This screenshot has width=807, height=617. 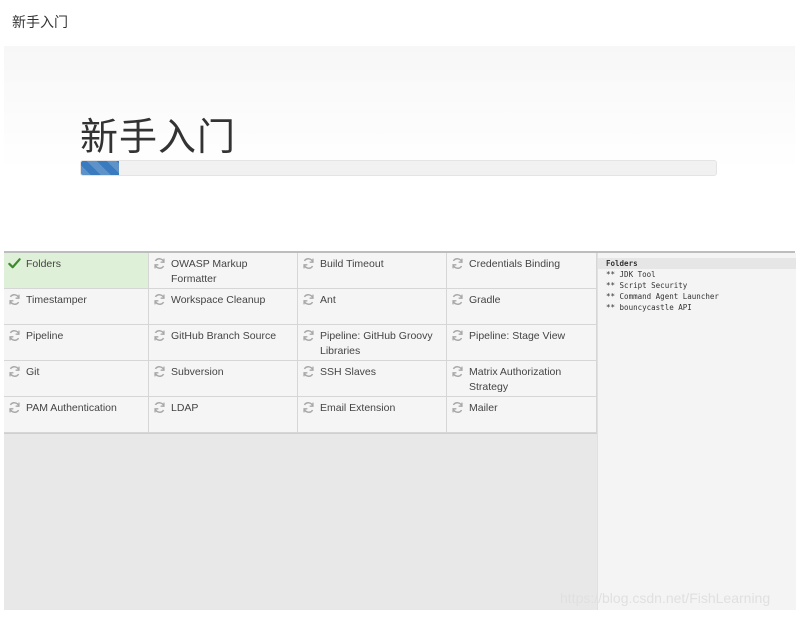 I want to click on plugin-item: Mailer, so click(x=522, y=415).